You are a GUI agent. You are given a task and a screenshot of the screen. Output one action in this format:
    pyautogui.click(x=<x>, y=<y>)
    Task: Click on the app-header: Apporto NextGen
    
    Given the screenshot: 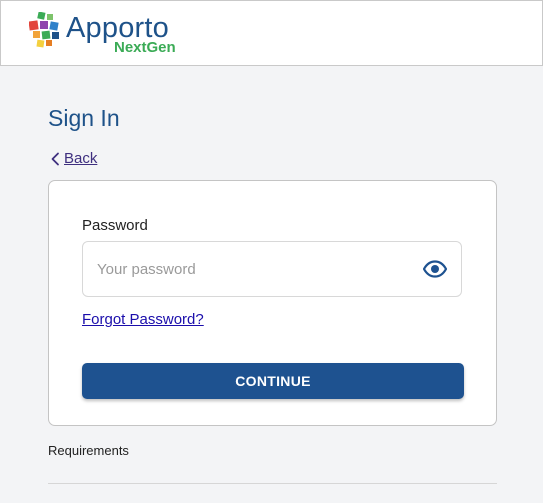 What is the action you would take?
    pyautogui.click(x=271, y=33)
    